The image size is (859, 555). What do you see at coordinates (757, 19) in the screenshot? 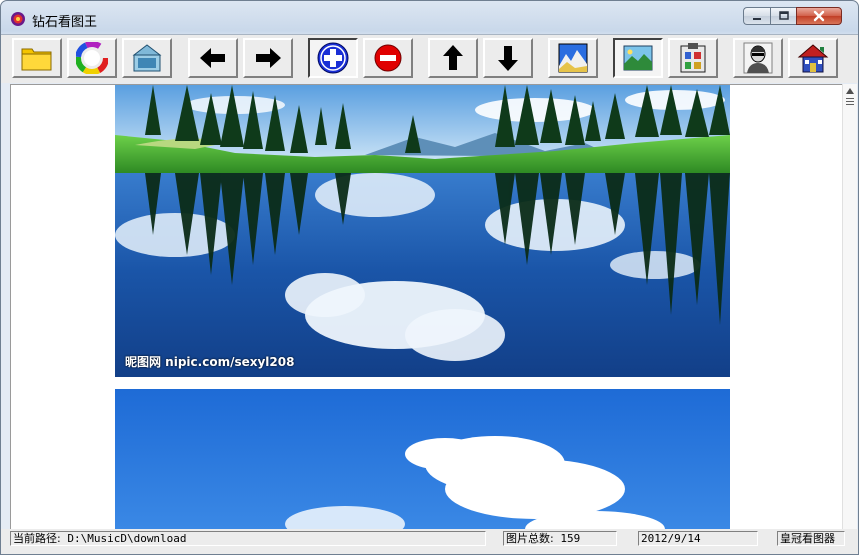
I see `minimize-icon` at bounding box center [757, 19].